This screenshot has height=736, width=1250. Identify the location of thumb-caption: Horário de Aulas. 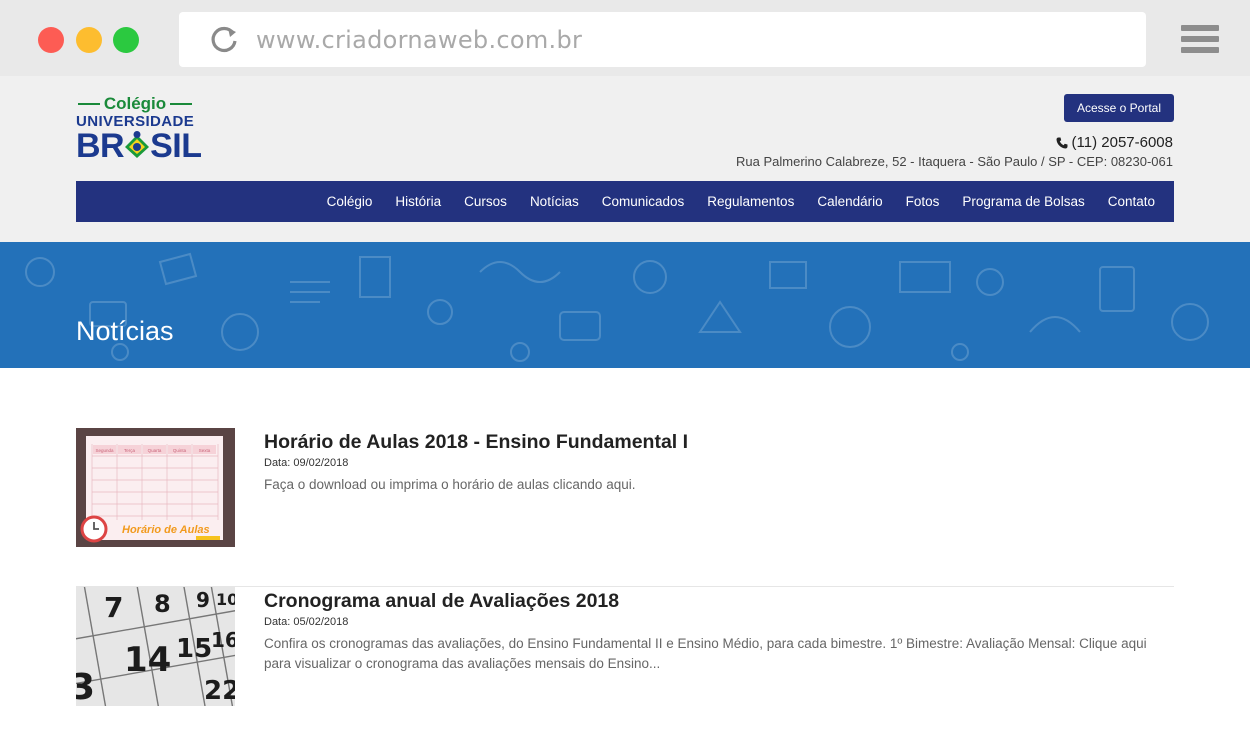
(166, 530).